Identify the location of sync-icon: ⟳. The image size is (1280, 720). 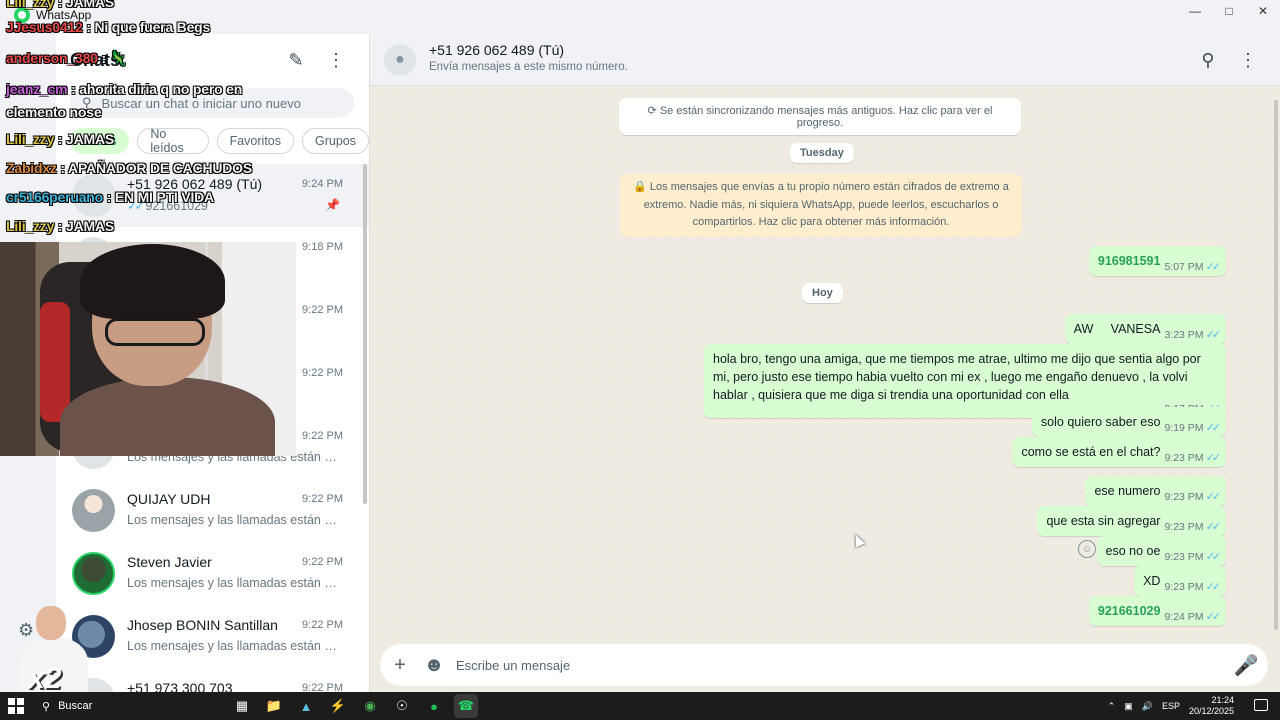
(652, 111).